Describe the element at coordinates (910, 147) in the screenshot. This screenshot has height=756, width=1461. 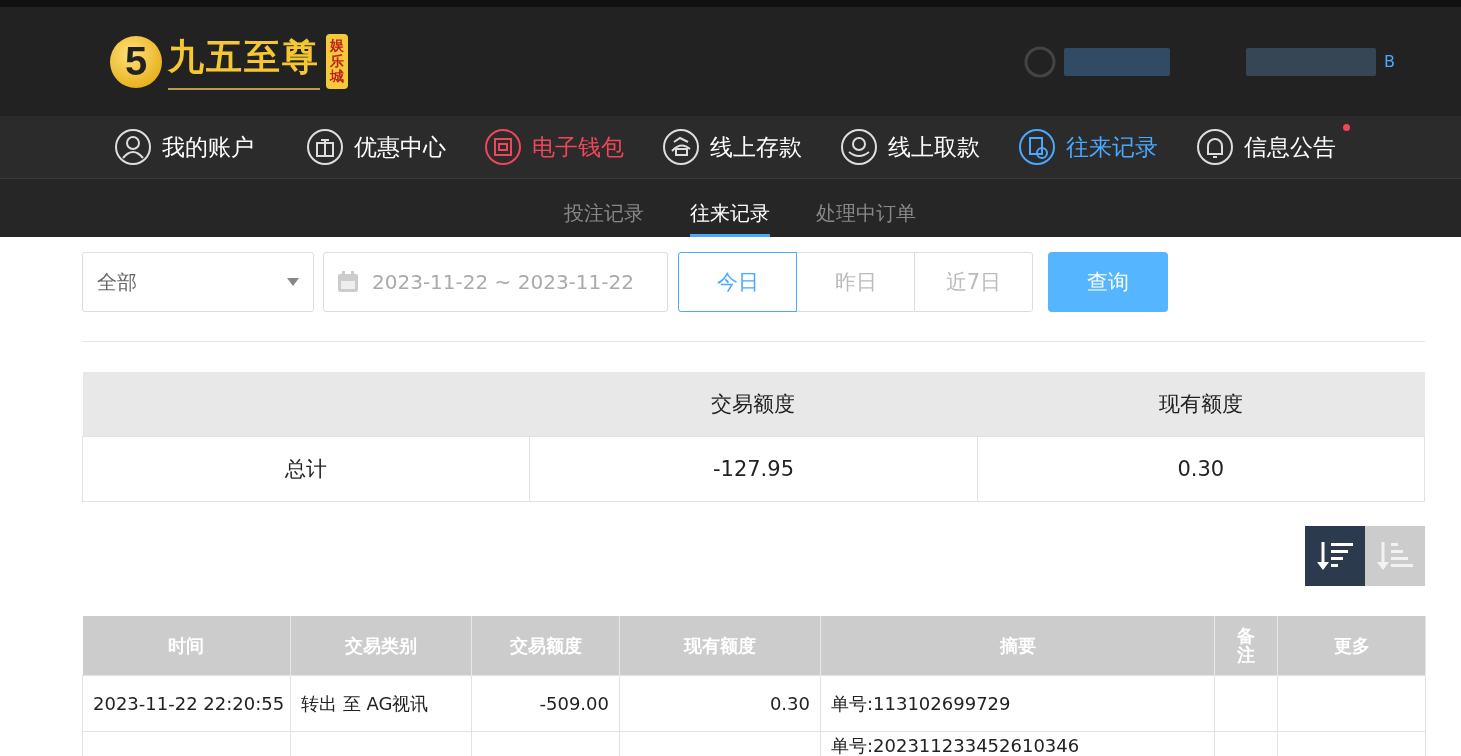
I see `nav-item: 线上取款` at that location.